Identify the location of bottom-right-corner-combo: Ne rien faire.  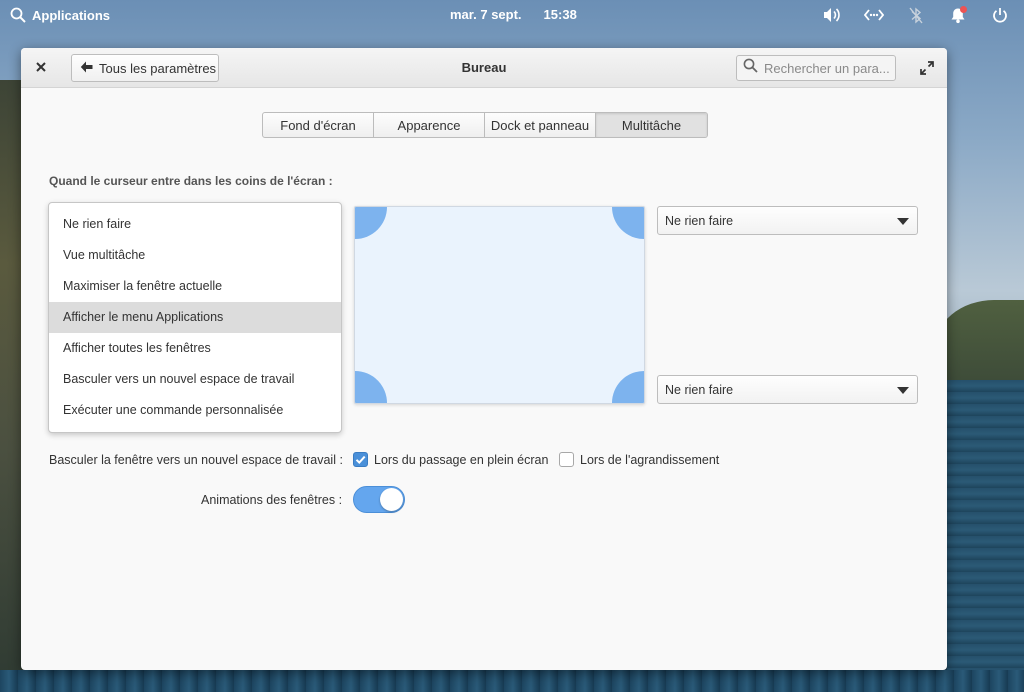
(787, 389).